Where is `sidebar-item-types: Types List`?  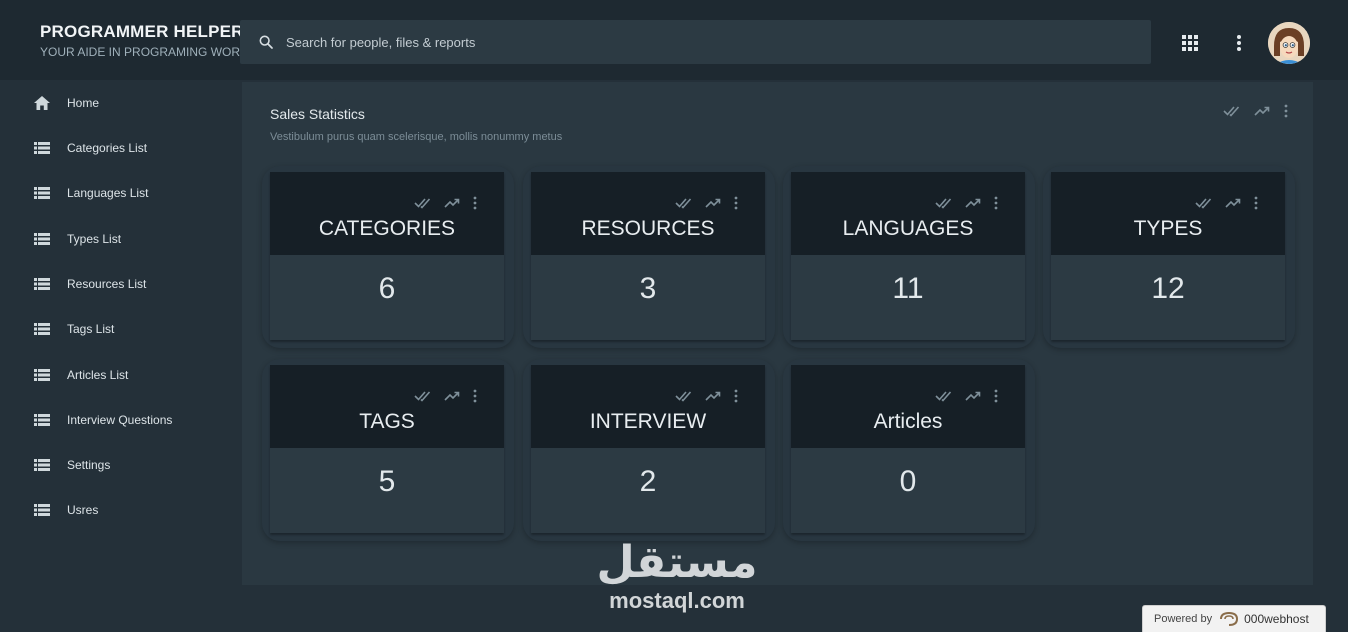
sidebar-item-types: Types List is located at coordinates (120, 239).